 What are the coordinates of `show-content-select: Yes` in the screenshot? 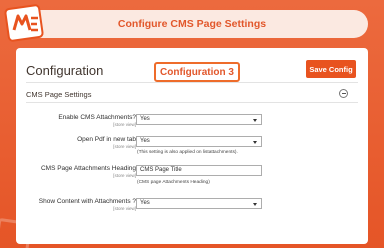 It's located at (199, 203).